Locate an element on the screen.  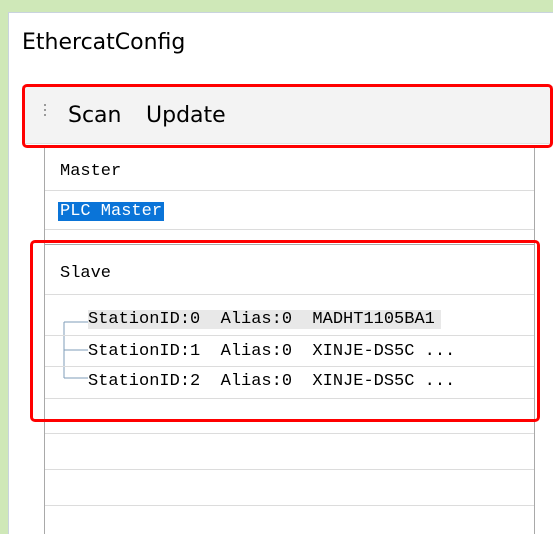
desktop-background-left is located at coordinates (4, 267).